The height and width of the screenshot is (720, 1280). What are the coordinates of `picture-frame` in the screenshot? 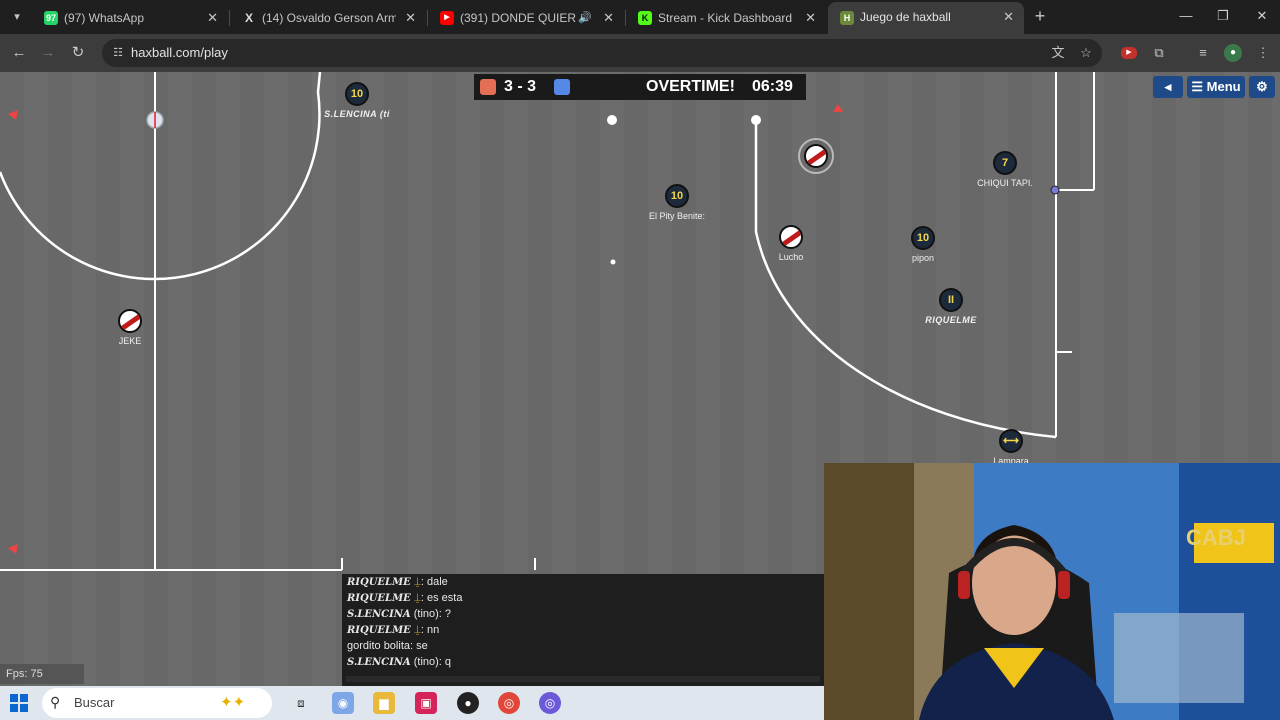 It's located at (1179, 658).